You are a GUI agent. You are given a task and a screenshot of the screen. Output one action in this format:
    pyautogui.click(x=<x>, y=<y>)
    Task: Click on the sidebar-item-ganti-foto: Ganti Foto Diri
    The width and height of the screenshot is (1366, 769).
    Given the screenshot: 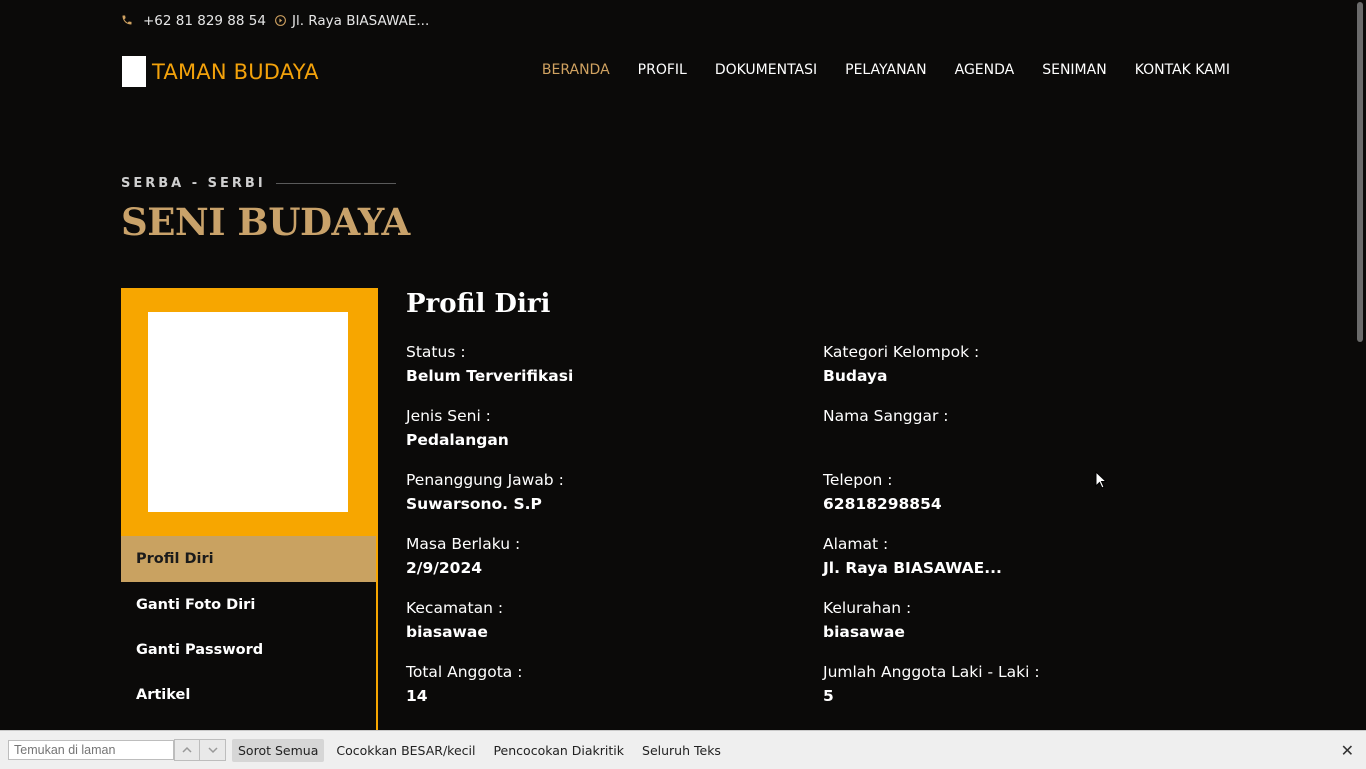 What is the action you would take?
    pyautogui.click(x=248, y=604)
    